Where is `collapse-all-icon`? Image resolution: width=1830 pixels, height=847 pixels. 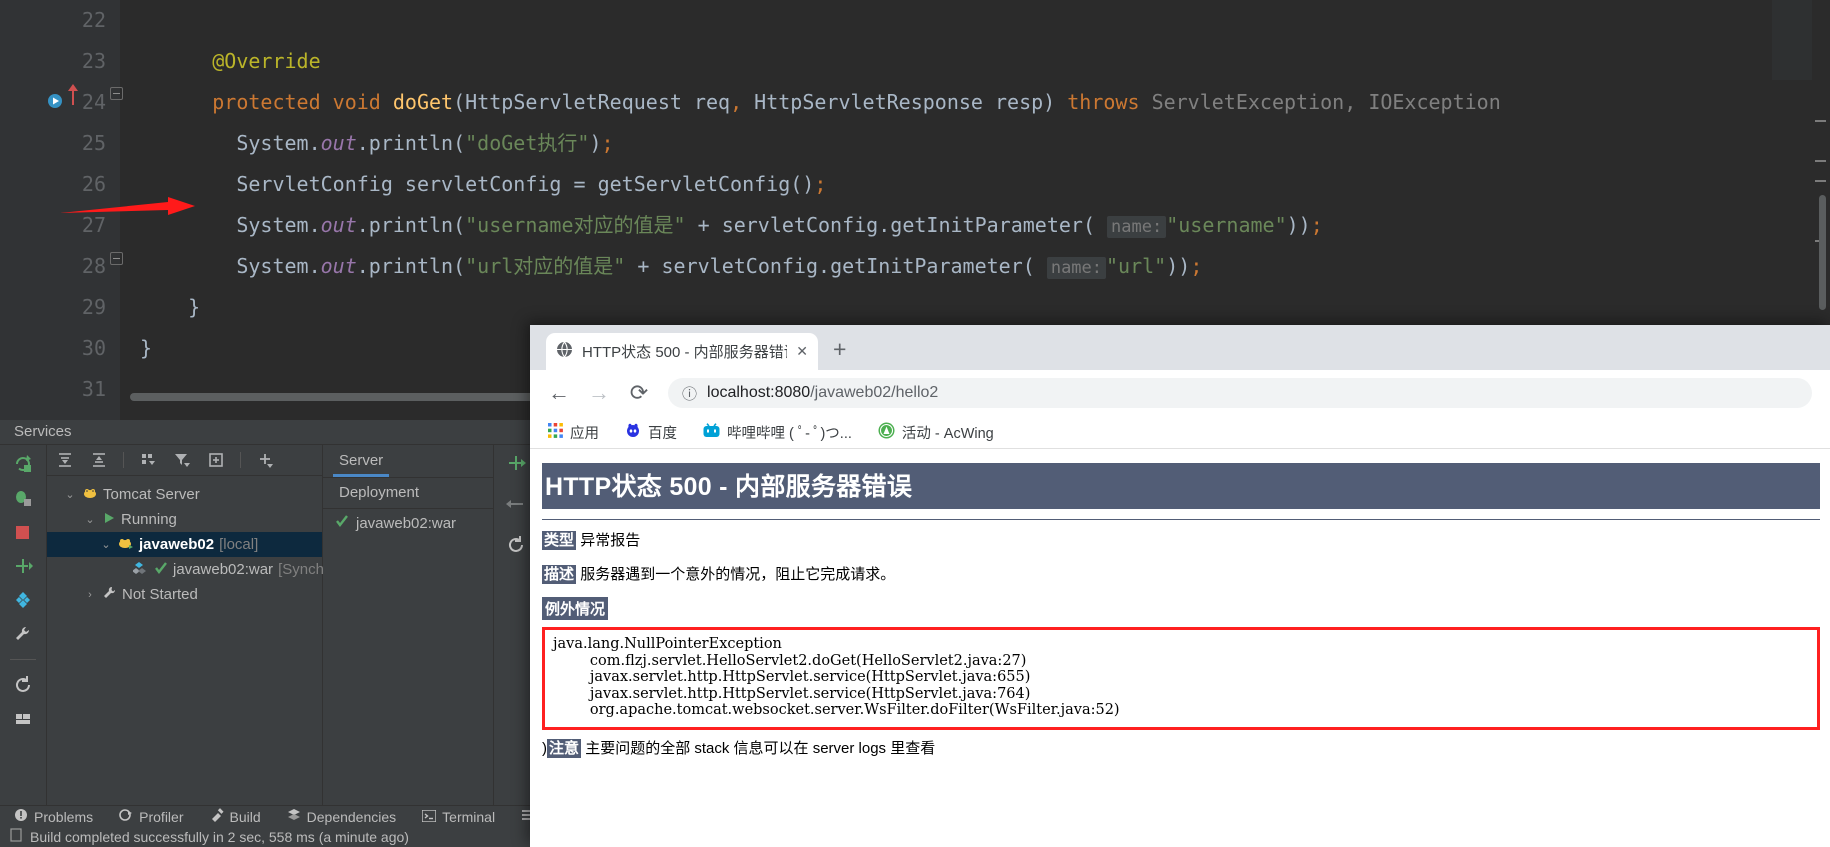 collapse-all-icon is located at coordinates (99, 460).